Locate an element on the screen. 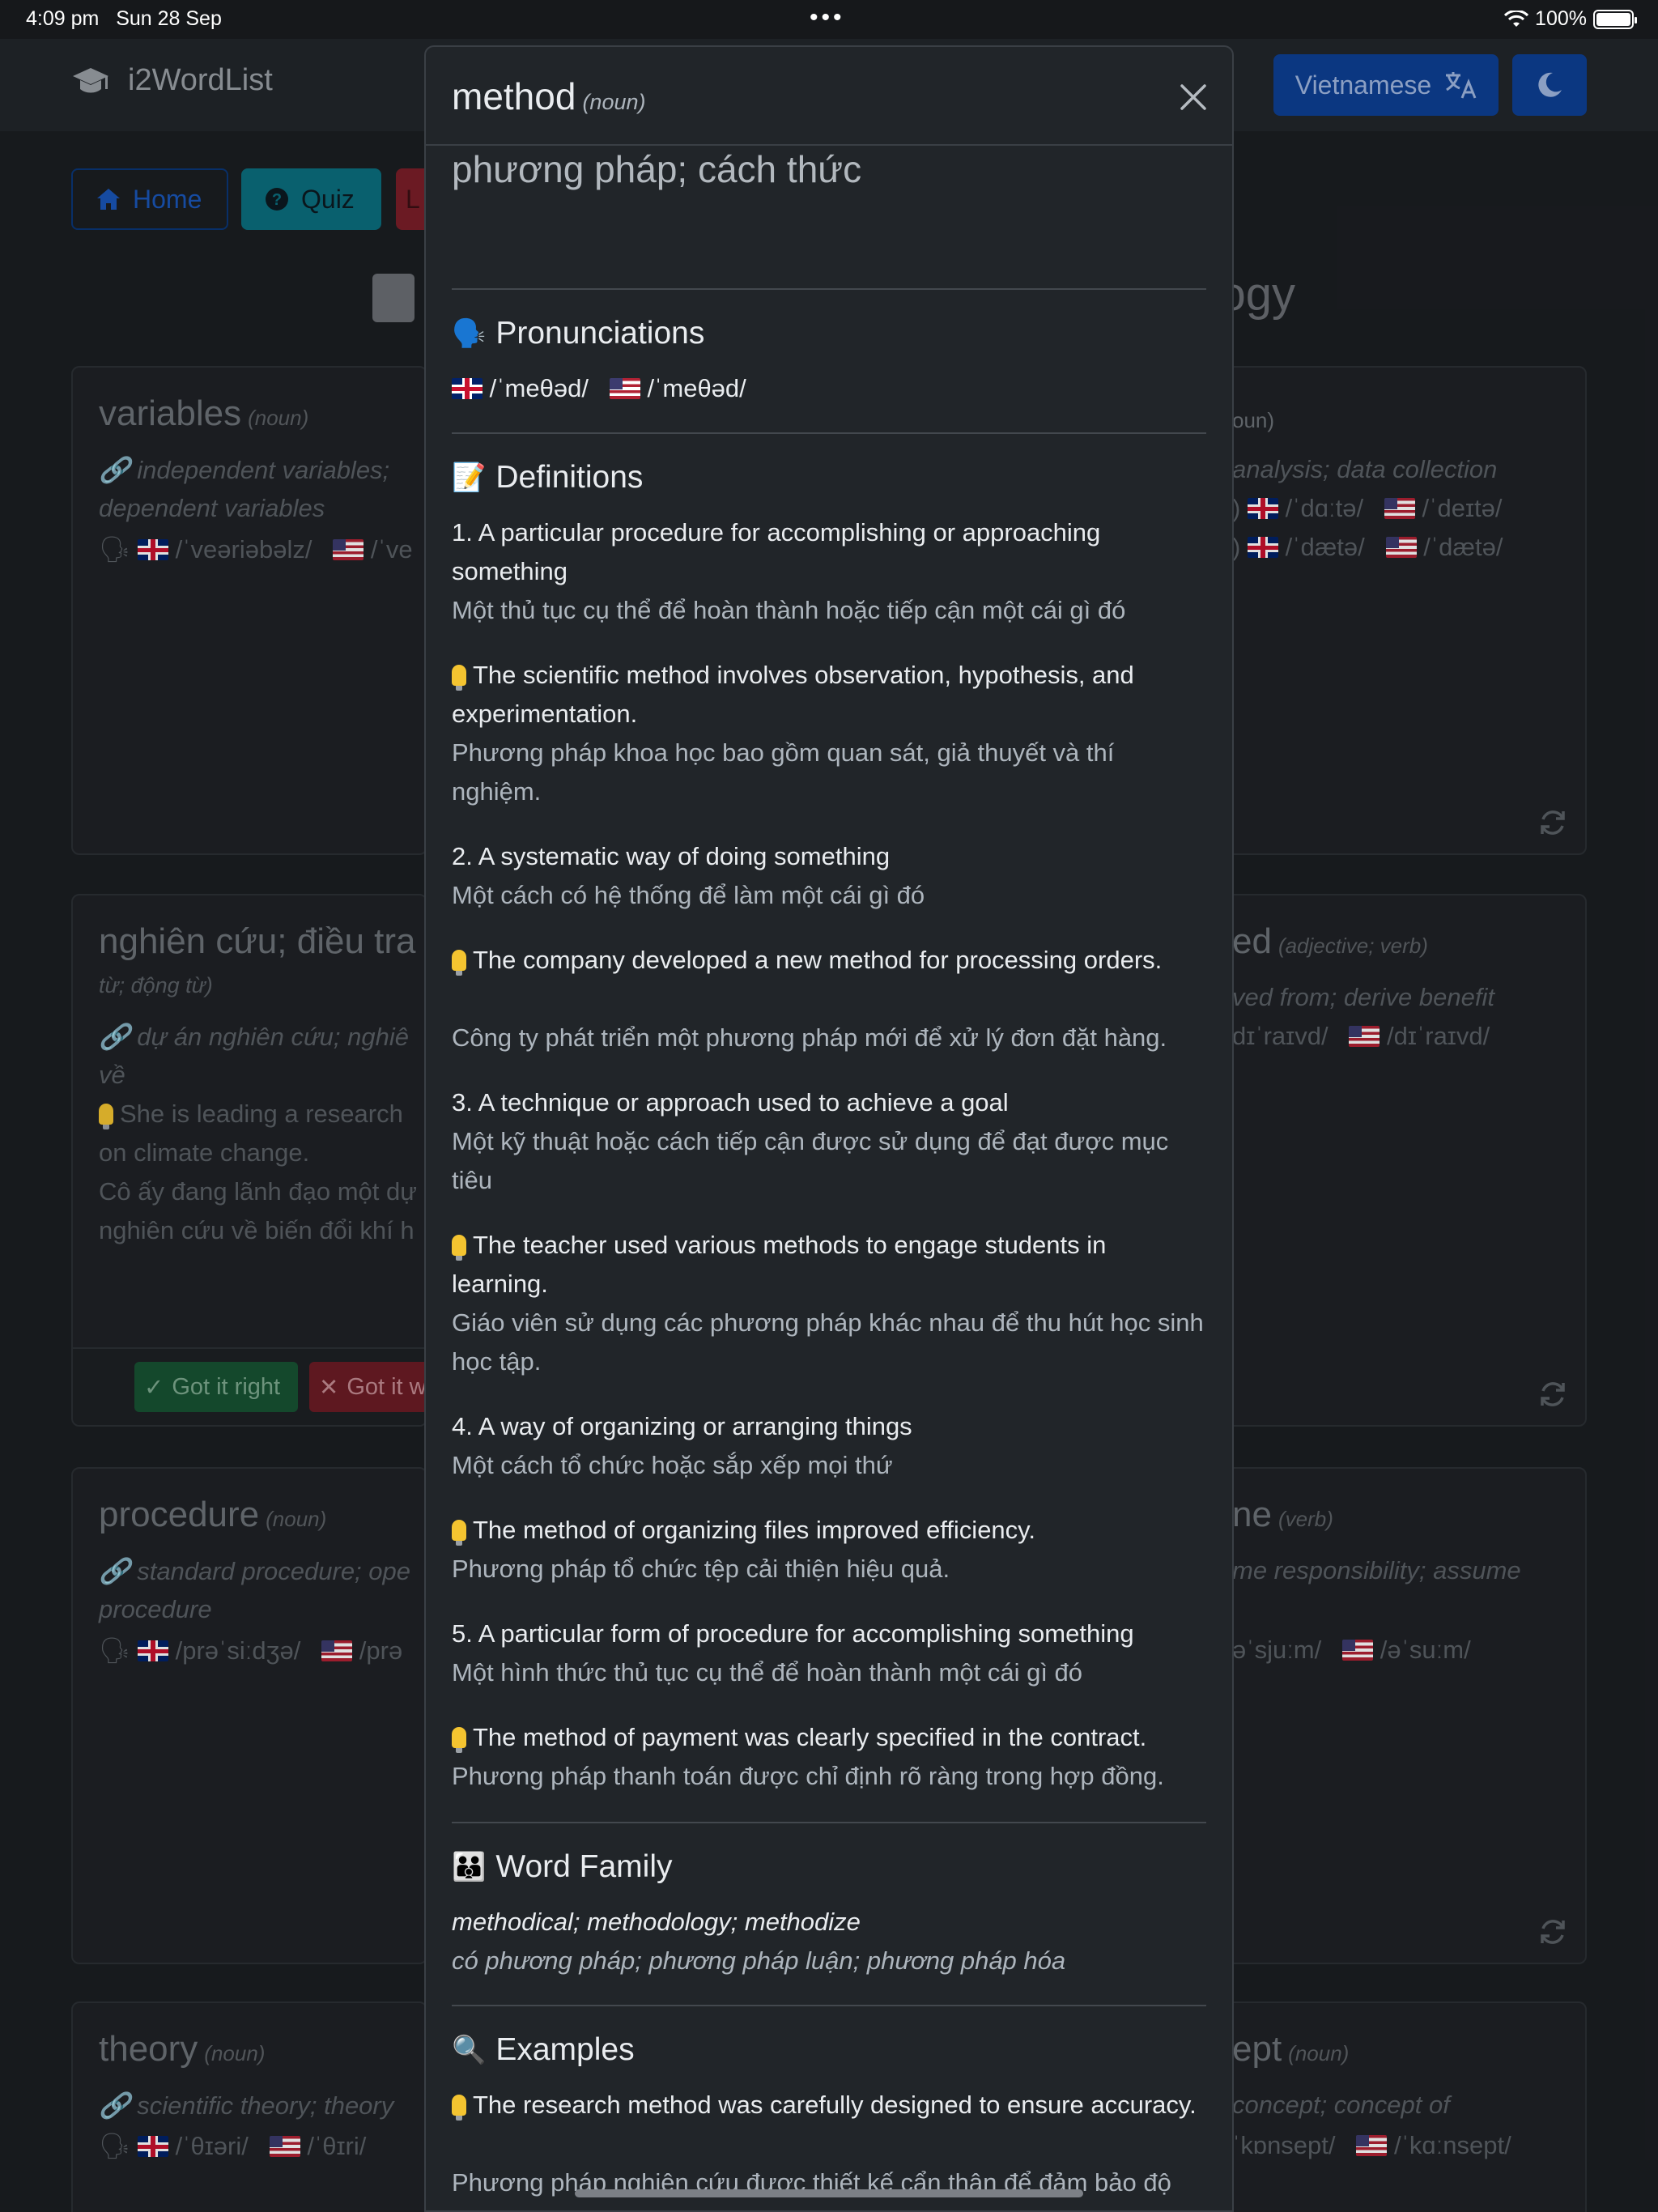 The height and width of the screenshot is (2212, 1658). magnifier-icon: 🔍 is located at coordinates (469, 2050).